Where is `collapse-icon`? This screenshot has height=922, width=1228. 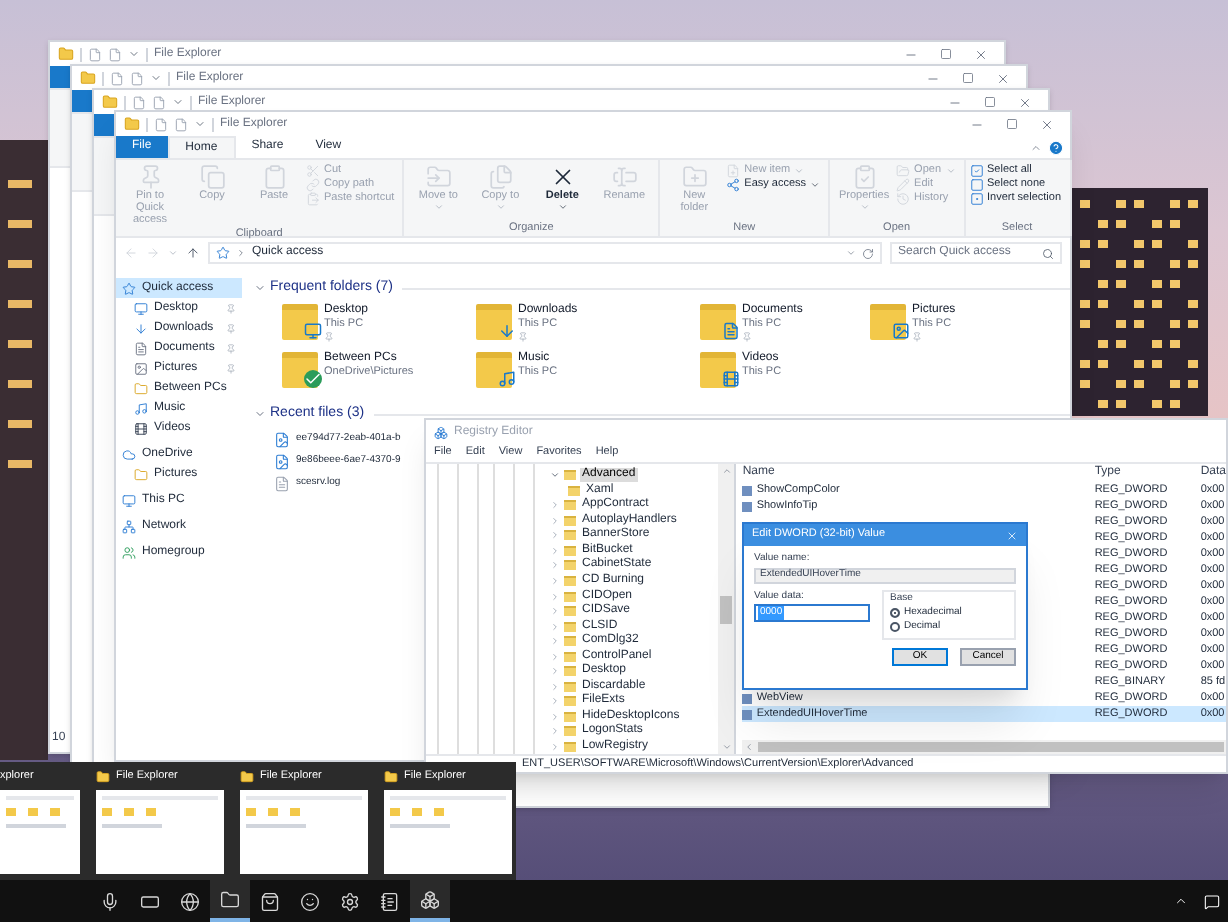
collapse-icon is located at coordinates (1036, 147).